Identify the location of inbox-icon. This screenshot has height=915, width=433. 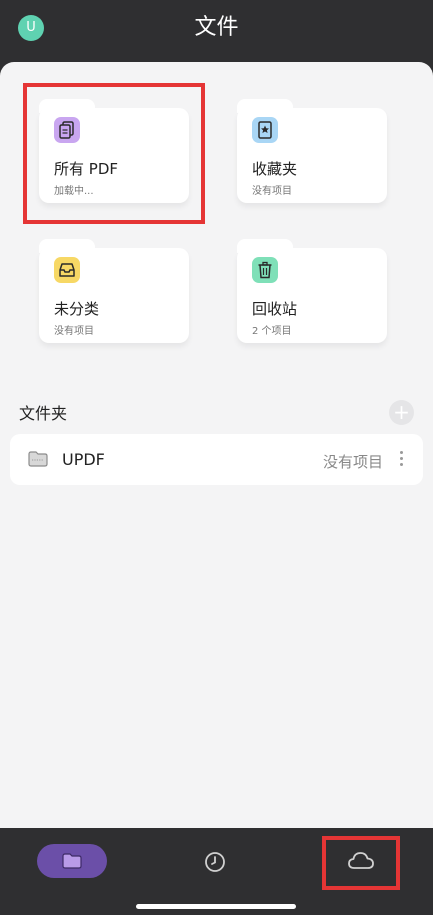
(67, 270).